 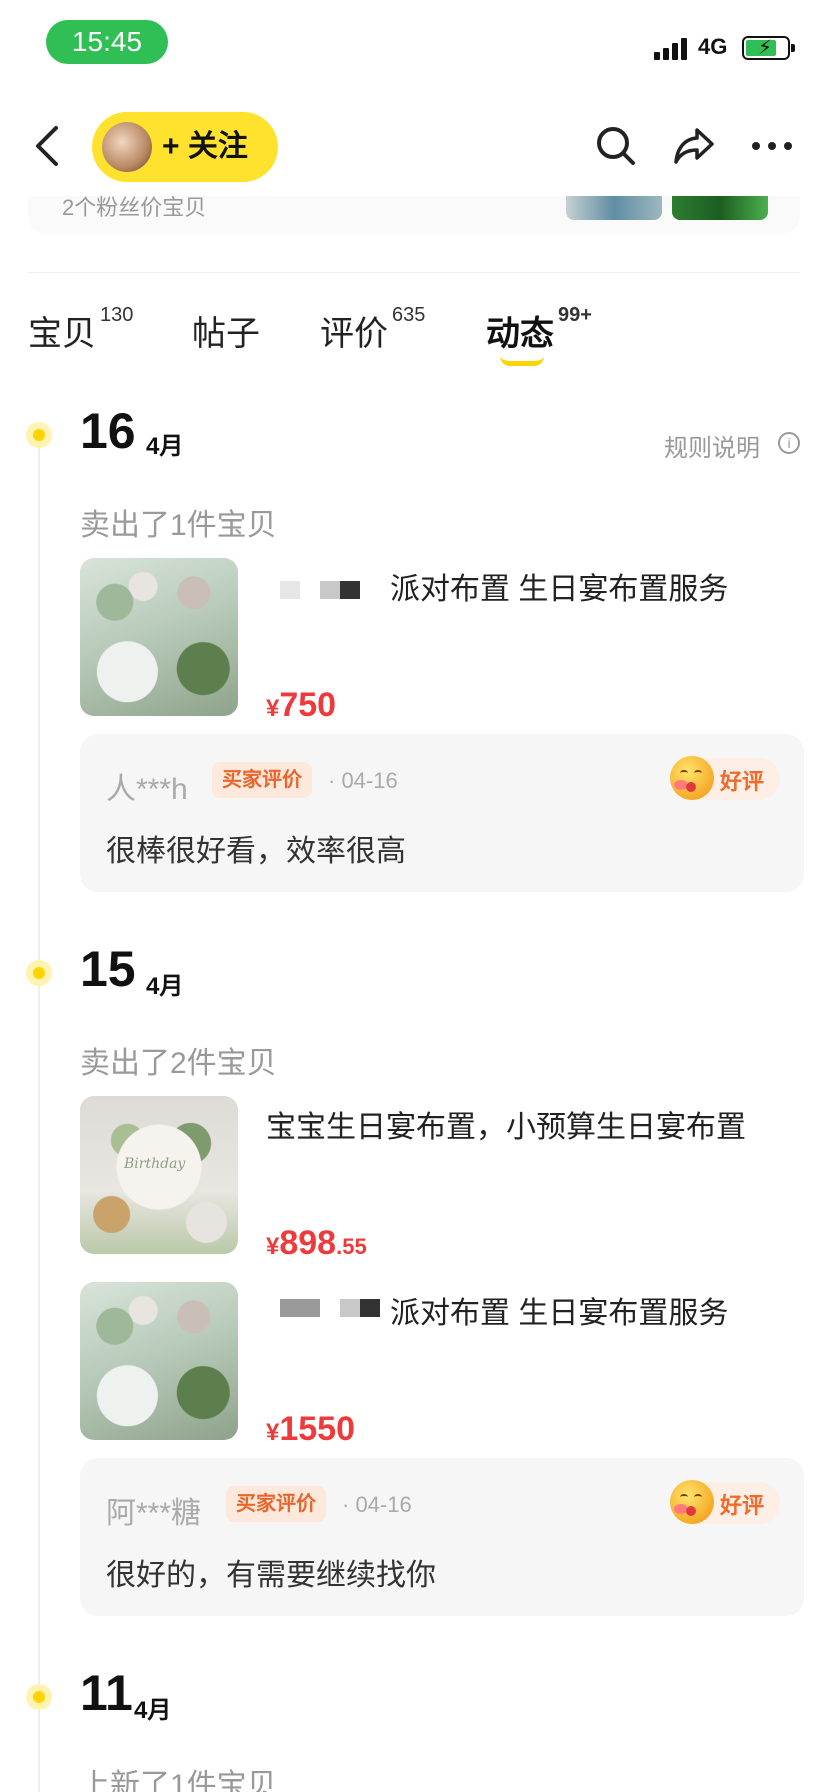 What do you see at coordinates (154, 1513) in the screenshot?
I see `reviewer-name: 阿***糖` at bounding box center [154, 1513].